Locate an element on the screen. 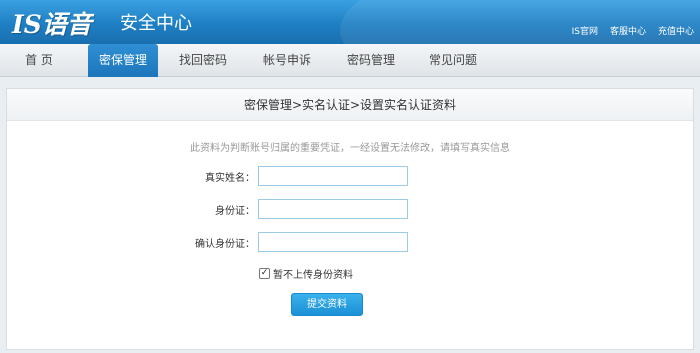 The image size is (700, 353). form-row-real-name: 真实姓名： is located at coordinates (350, 176).